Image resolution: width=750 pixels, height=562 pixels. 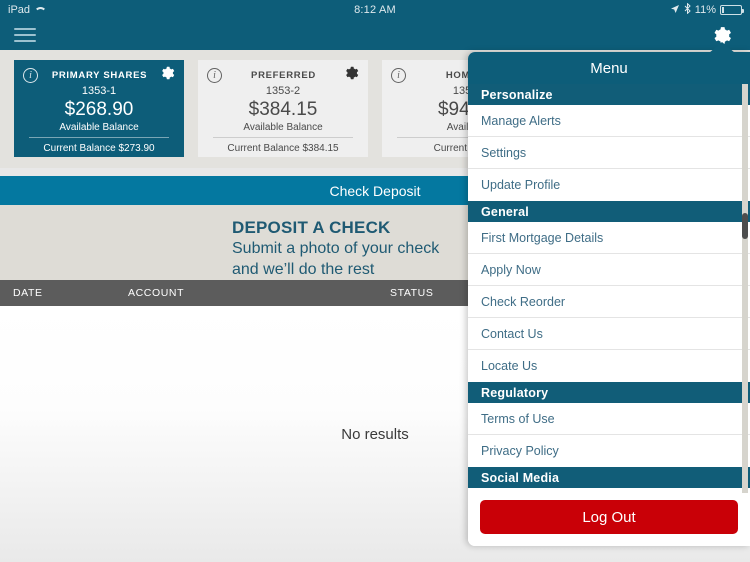 What do you see at coordinates (283, 148) in the screenshot?
I see `account-current-balance: Current Balance $384.15` at bounding box center [283, 148].